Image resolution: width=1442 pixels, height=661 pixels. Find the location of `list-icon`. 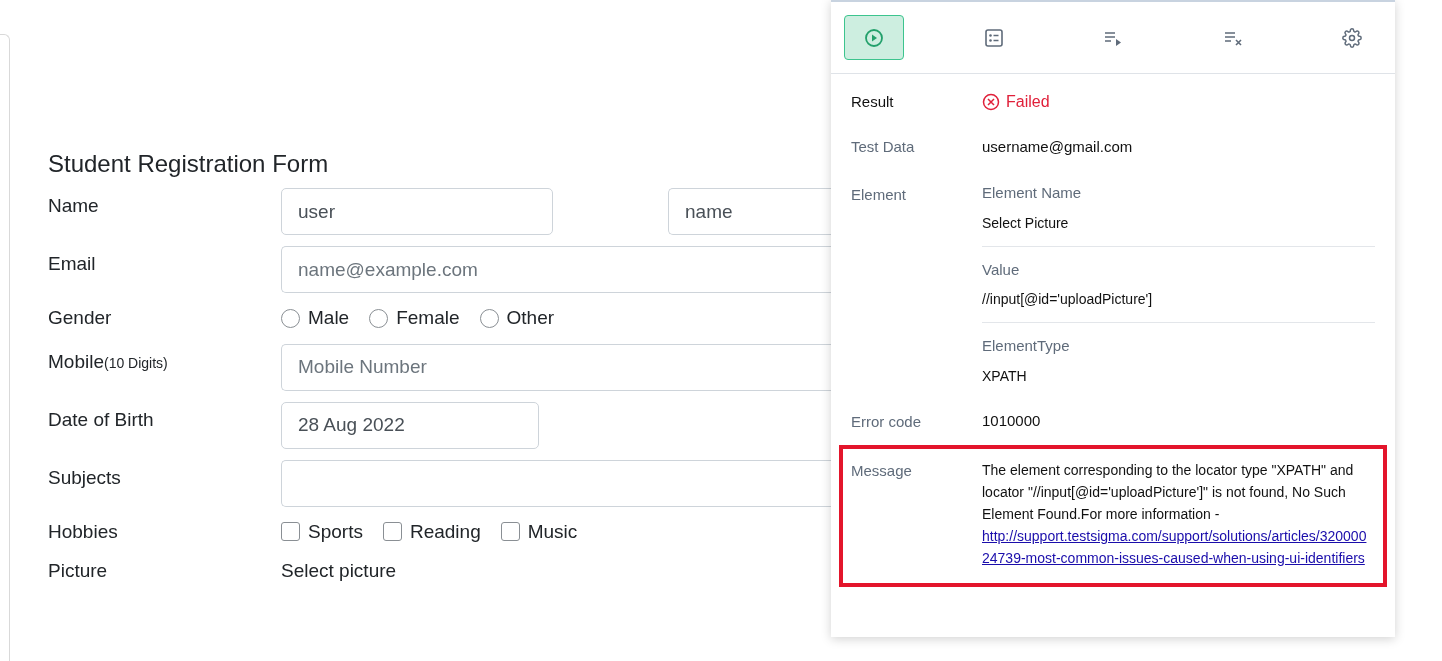

list-icon is located at coordinates (993, 37).